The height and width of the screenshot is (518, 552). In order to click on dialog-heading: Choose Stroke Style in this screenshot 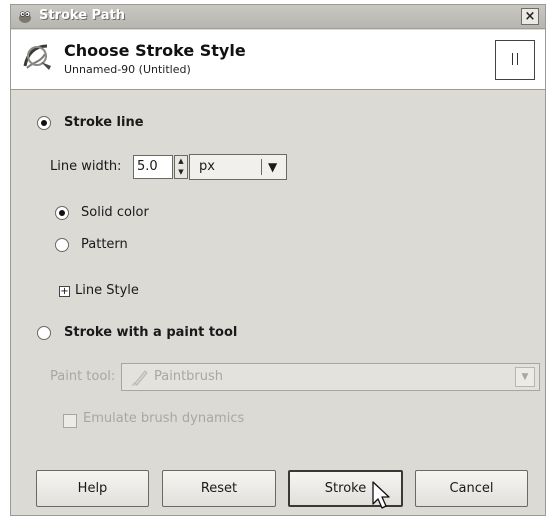, I will do `click(155, 50)`.